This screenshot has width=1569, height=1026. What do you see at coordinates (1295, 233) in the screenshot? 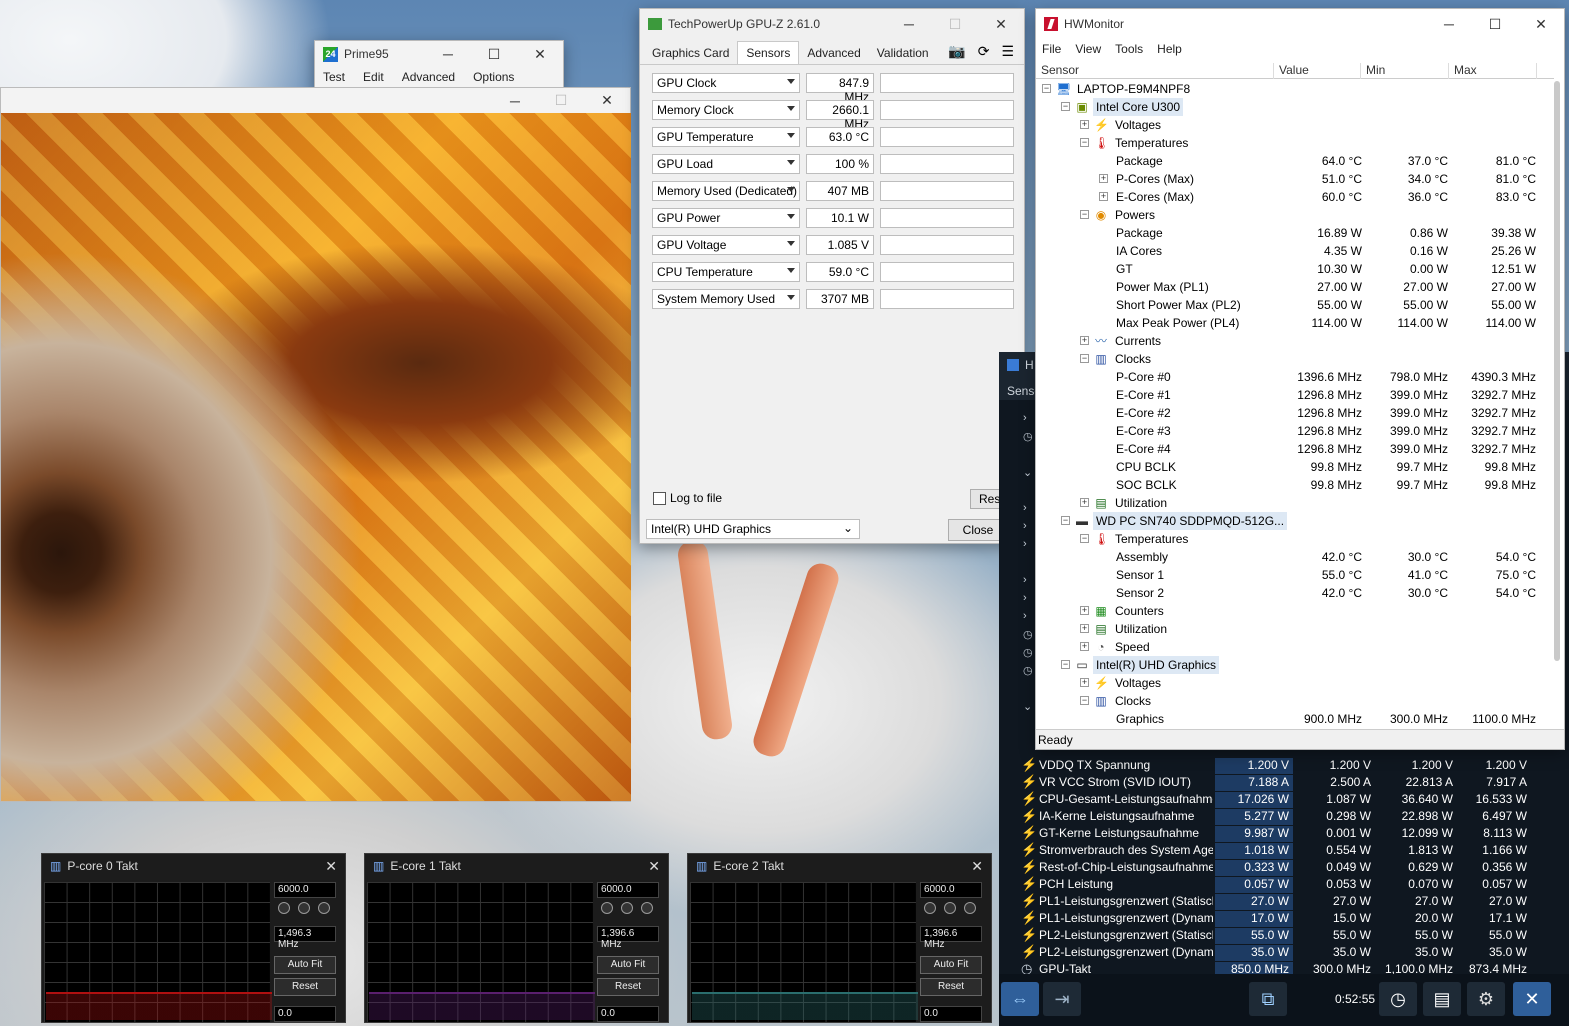
I see `tree-row: Package 16.89 W 0.86 W 39.38 W` at bounding box center [1295, 233].